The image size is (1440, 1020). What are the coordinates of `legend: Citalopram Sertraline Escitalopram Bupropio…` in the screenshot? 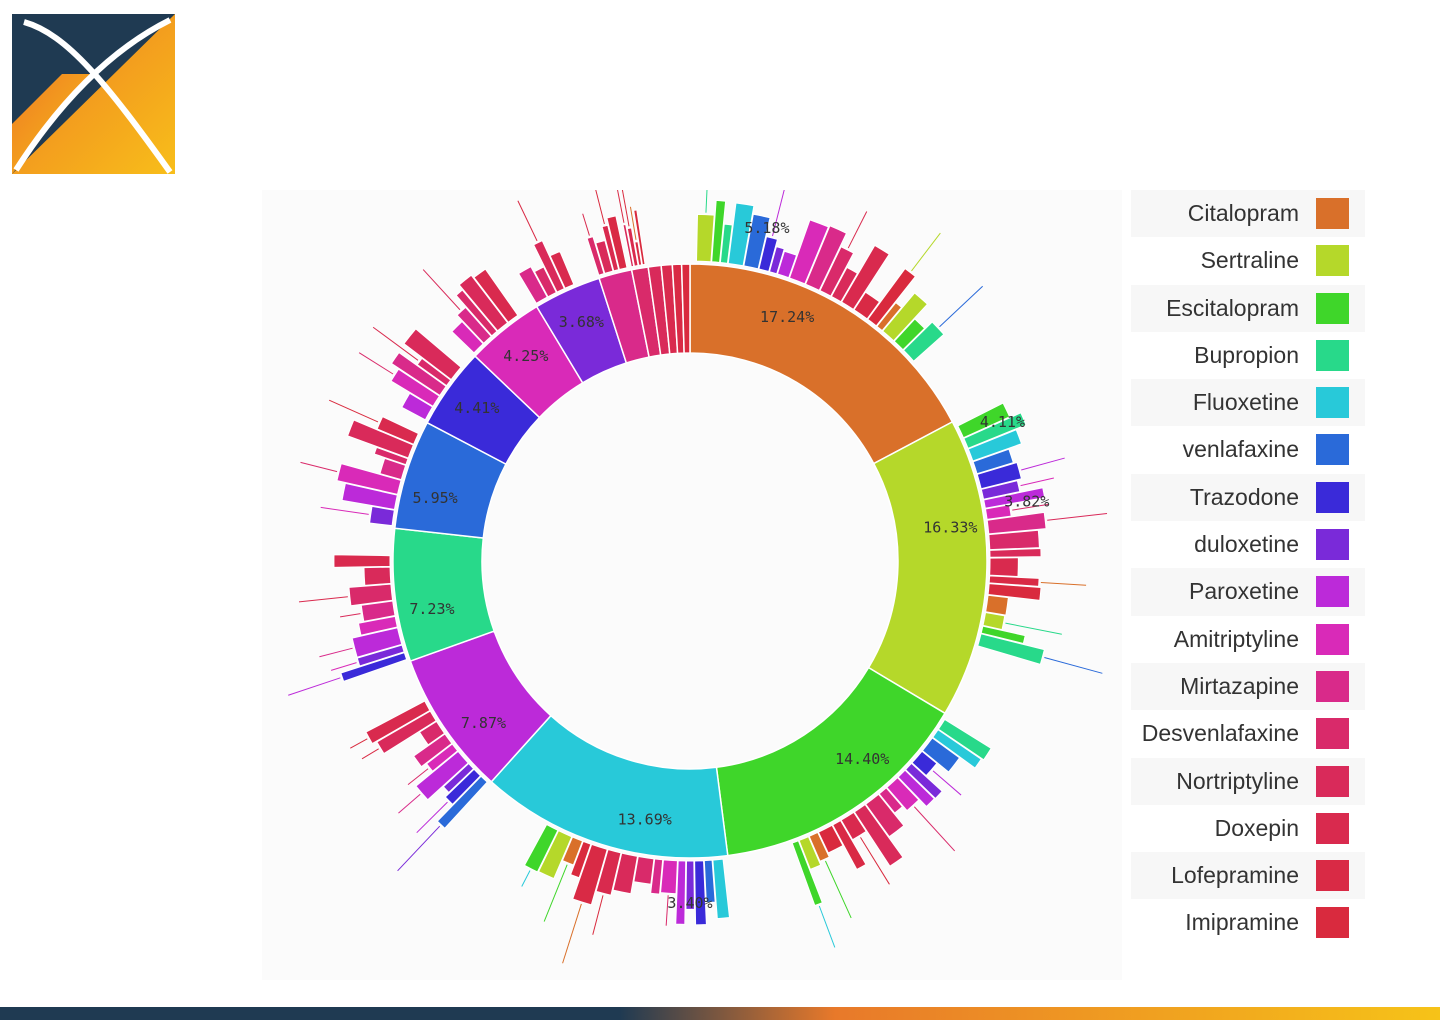 It's located at (1248, 568).